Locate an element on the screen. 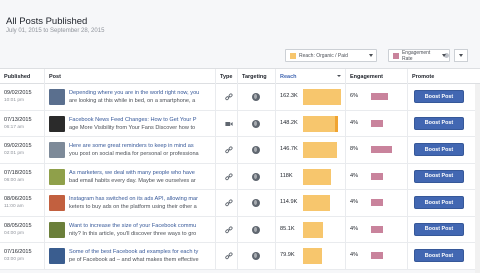  engagement-metric-label: Engagement Rate is located at coordinates (416, 55).